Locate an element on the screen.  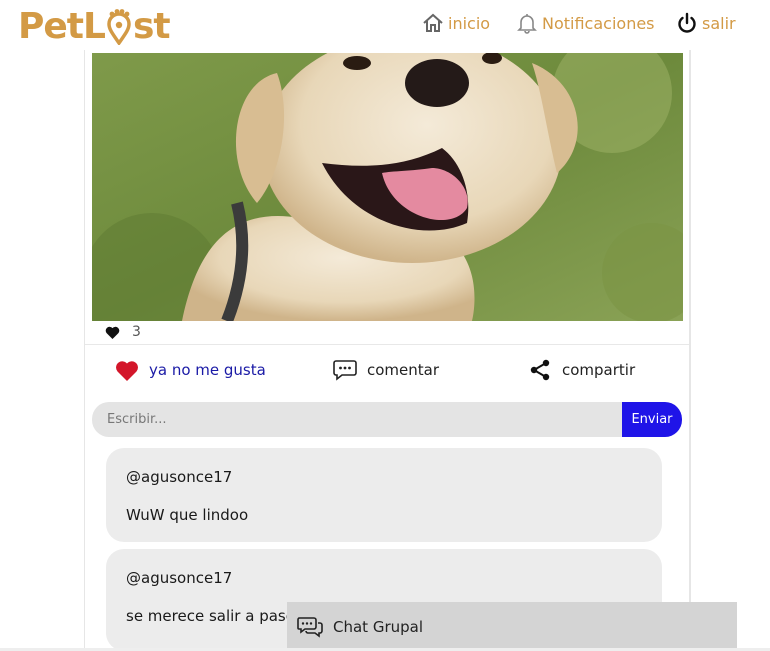
comment-text: se merece salir a pasear is located at coordinates (218, 616).